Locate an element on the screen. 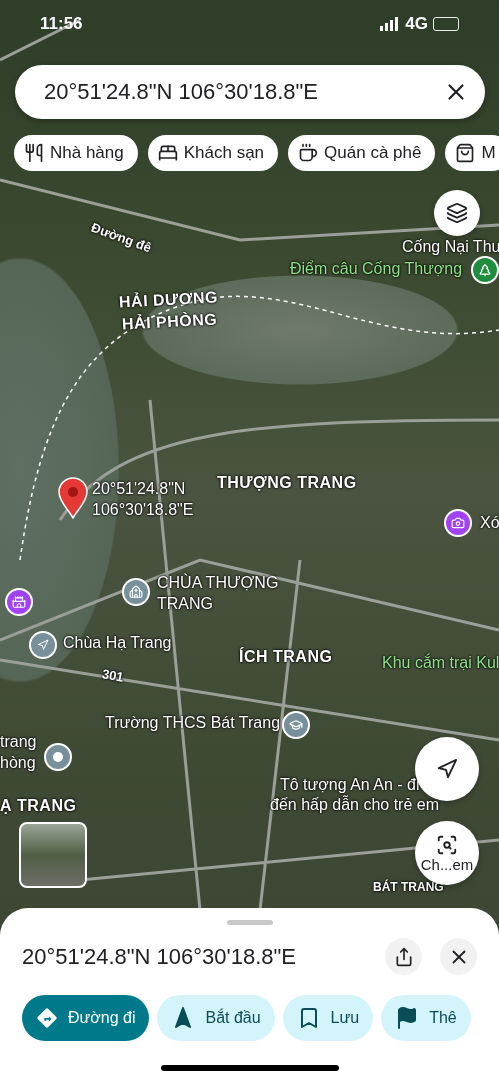  map-label: Xó is located at coordinates (489, 523).